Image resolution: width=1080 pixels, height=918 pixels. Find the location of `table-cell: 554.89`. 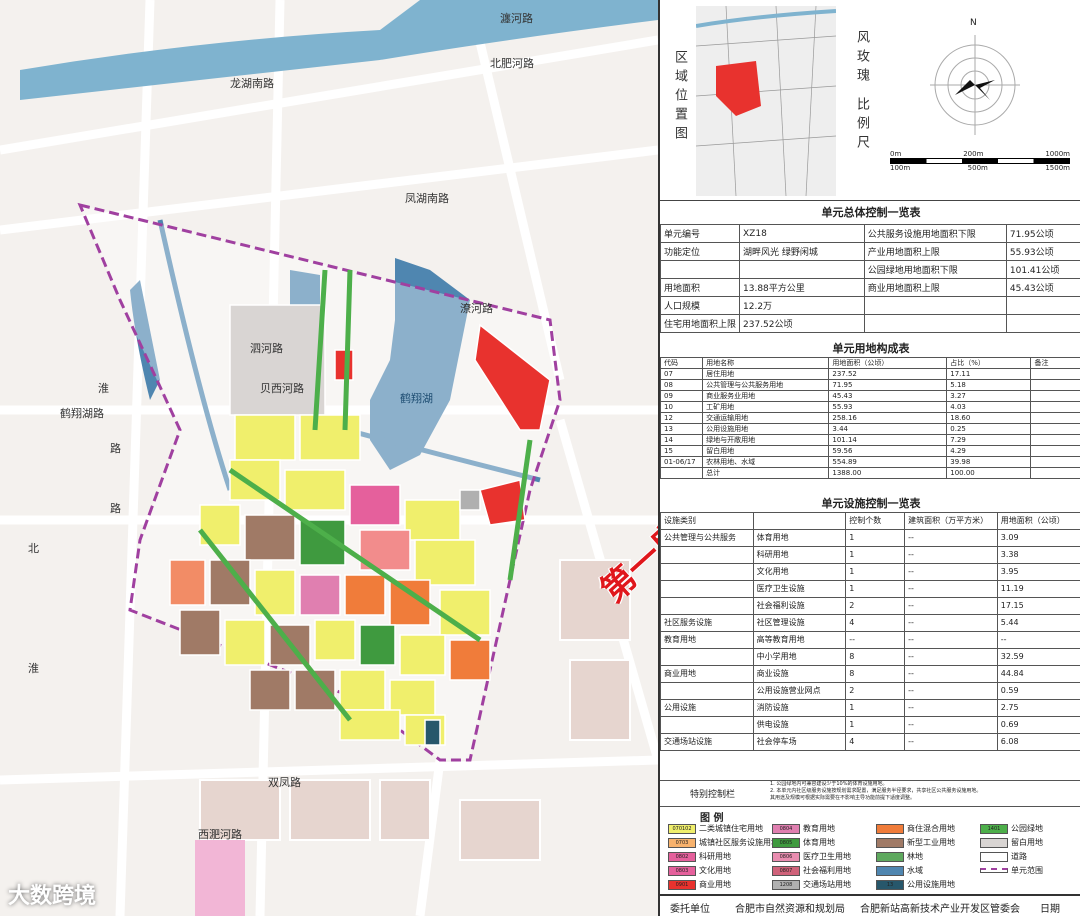

table-cell: 554.89 is located at coordinates (888, 462).